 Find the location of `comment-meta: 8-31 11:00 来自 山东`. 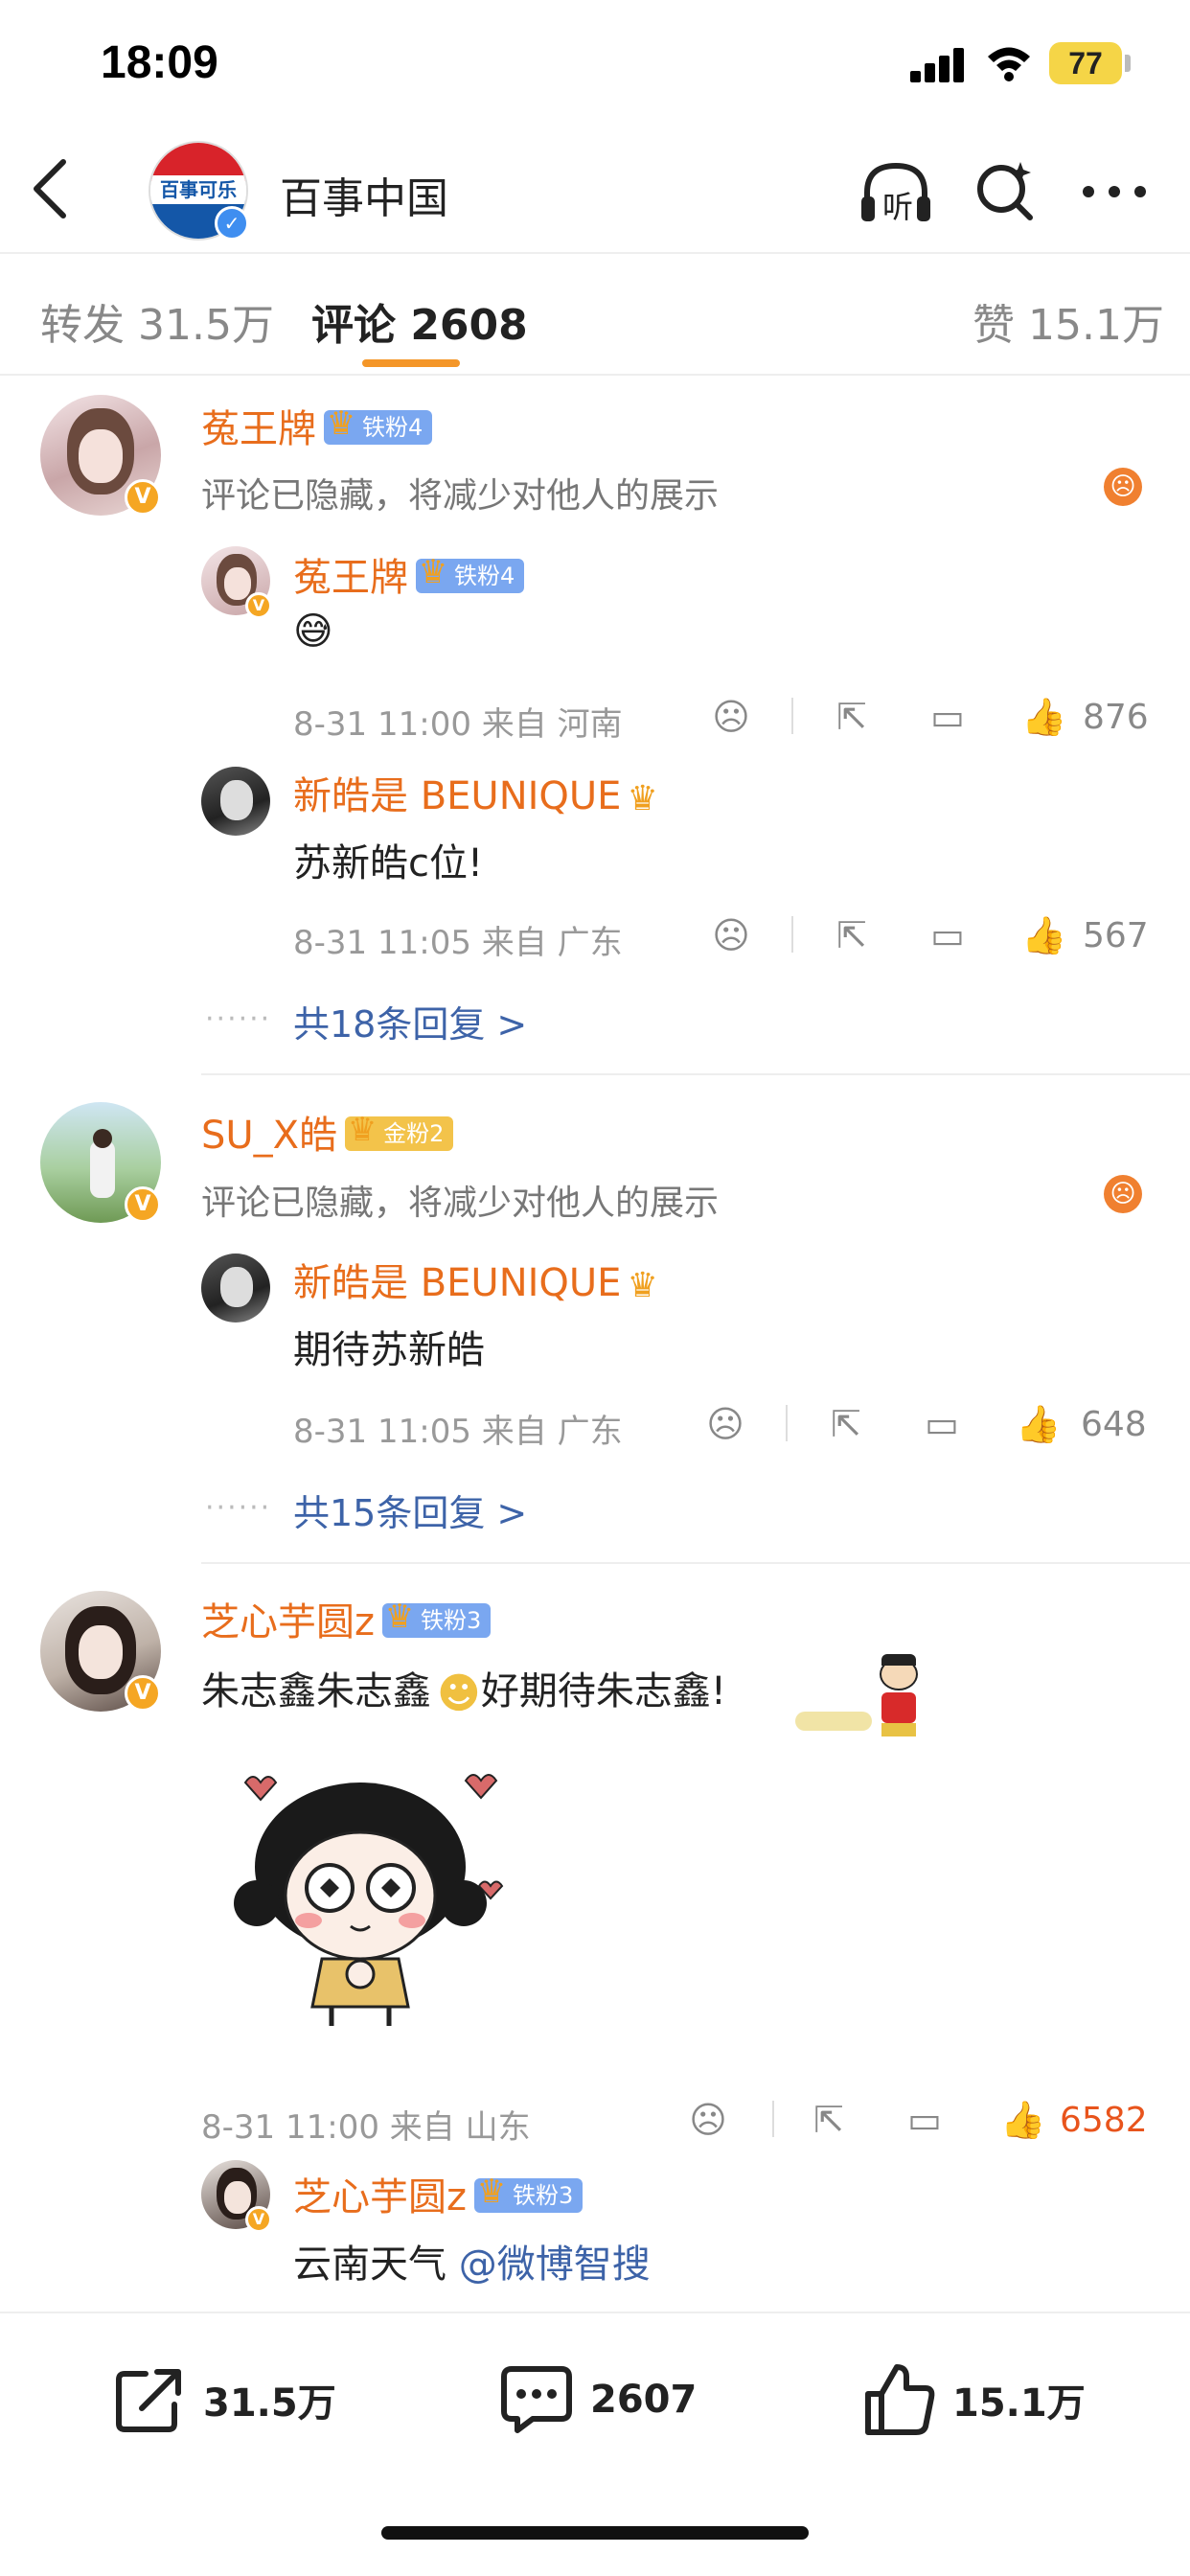

comment-meta: 8-31 11:00 来自 山东 is located at coordinates (366, 2127).